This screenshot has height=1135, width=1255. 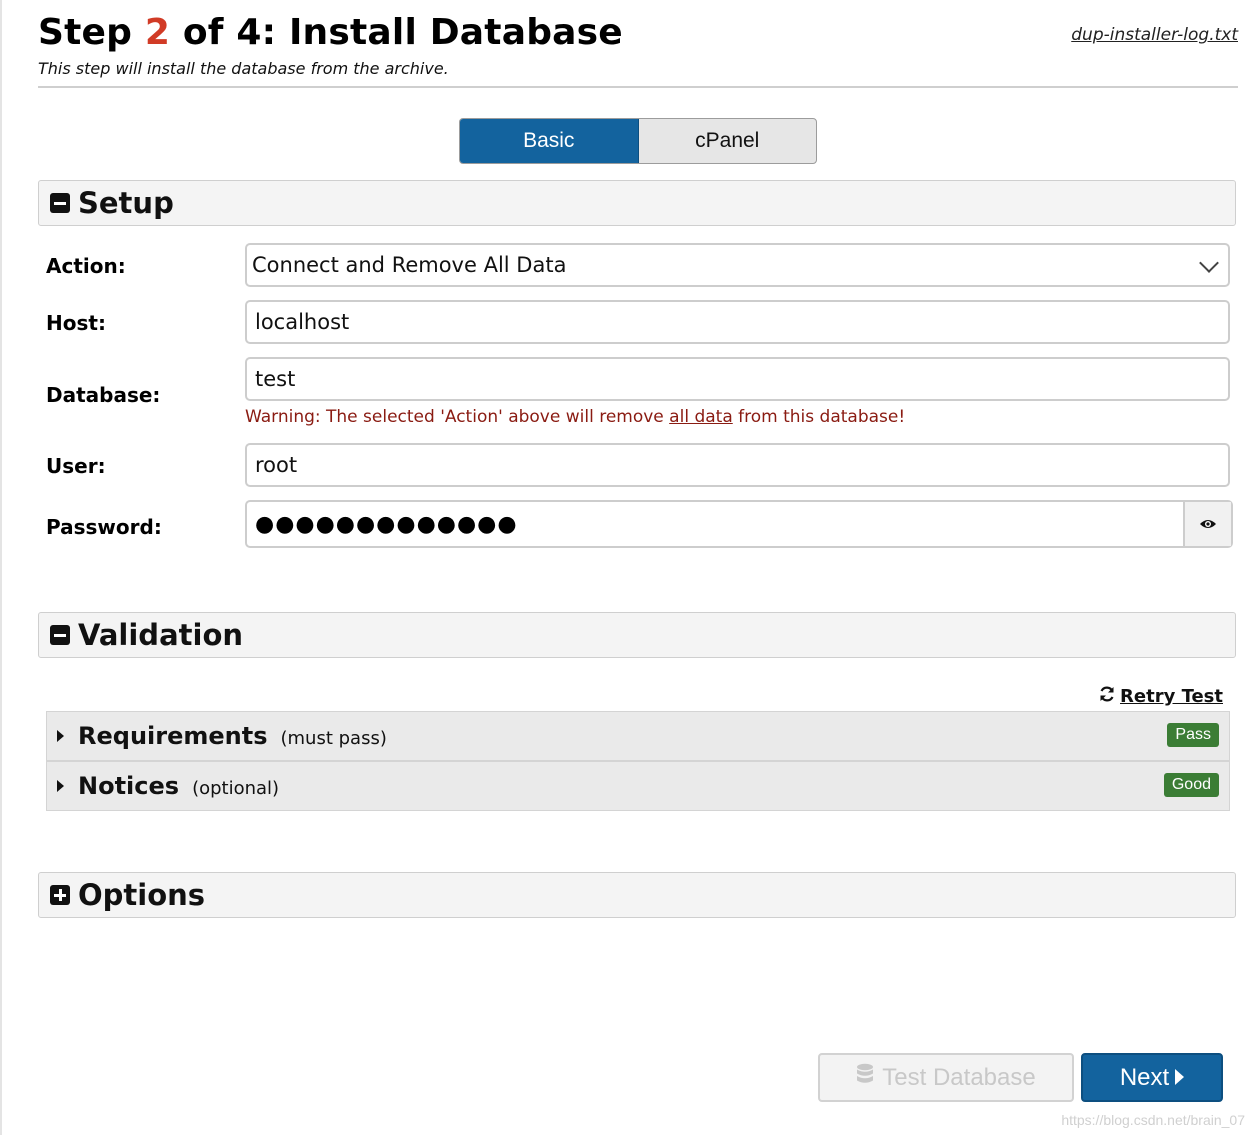 I want to click on database-icon, so click(x=865, y=1077).